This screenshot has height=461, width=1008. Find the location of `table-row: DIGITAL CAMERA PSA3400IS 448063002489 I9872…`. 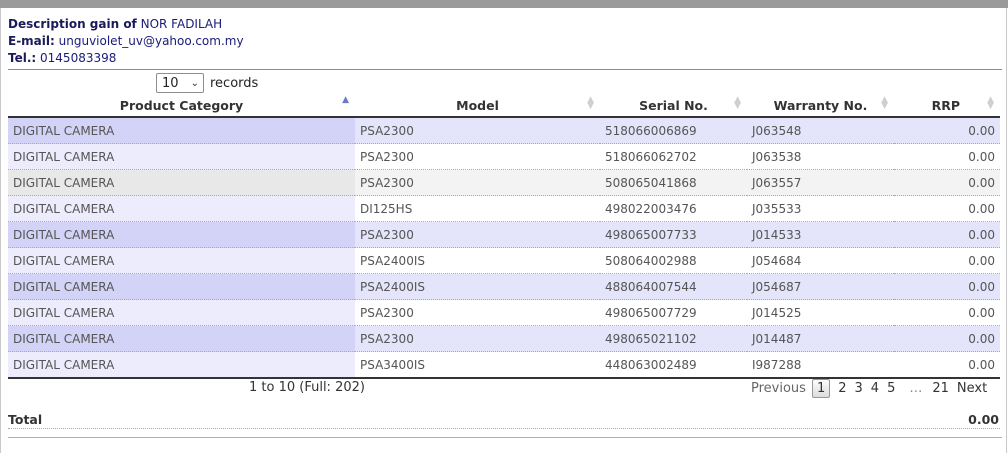

table-row: DIGITAL CAMERA PSA3400IS 448063002489 I9872… is located at coordinates (504, 365).